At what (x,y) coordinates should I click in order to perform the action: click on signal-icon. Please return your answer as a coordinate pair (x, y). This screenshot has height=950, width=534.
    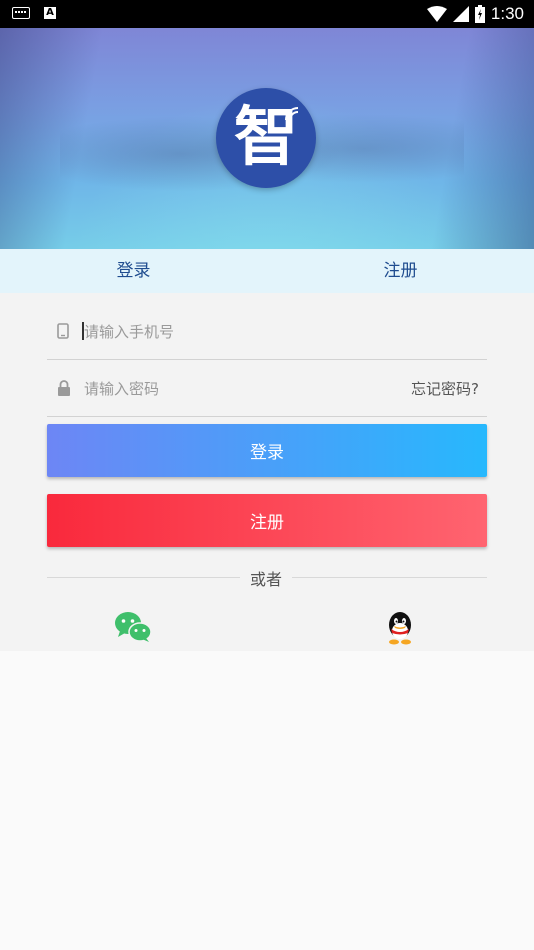
    Looking at the image, I should click on (460, 14).